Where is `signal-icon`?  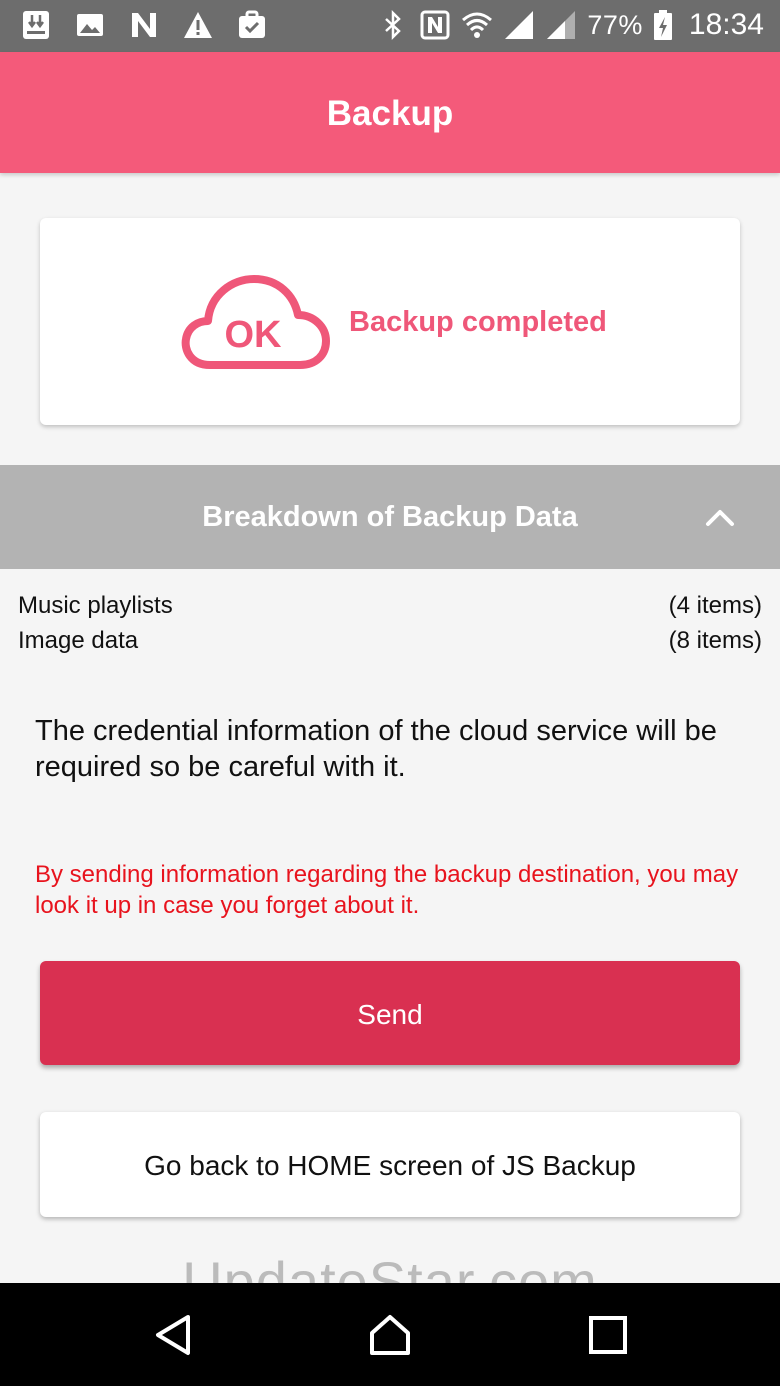 signal-icon is located at coordinates (519, 25).